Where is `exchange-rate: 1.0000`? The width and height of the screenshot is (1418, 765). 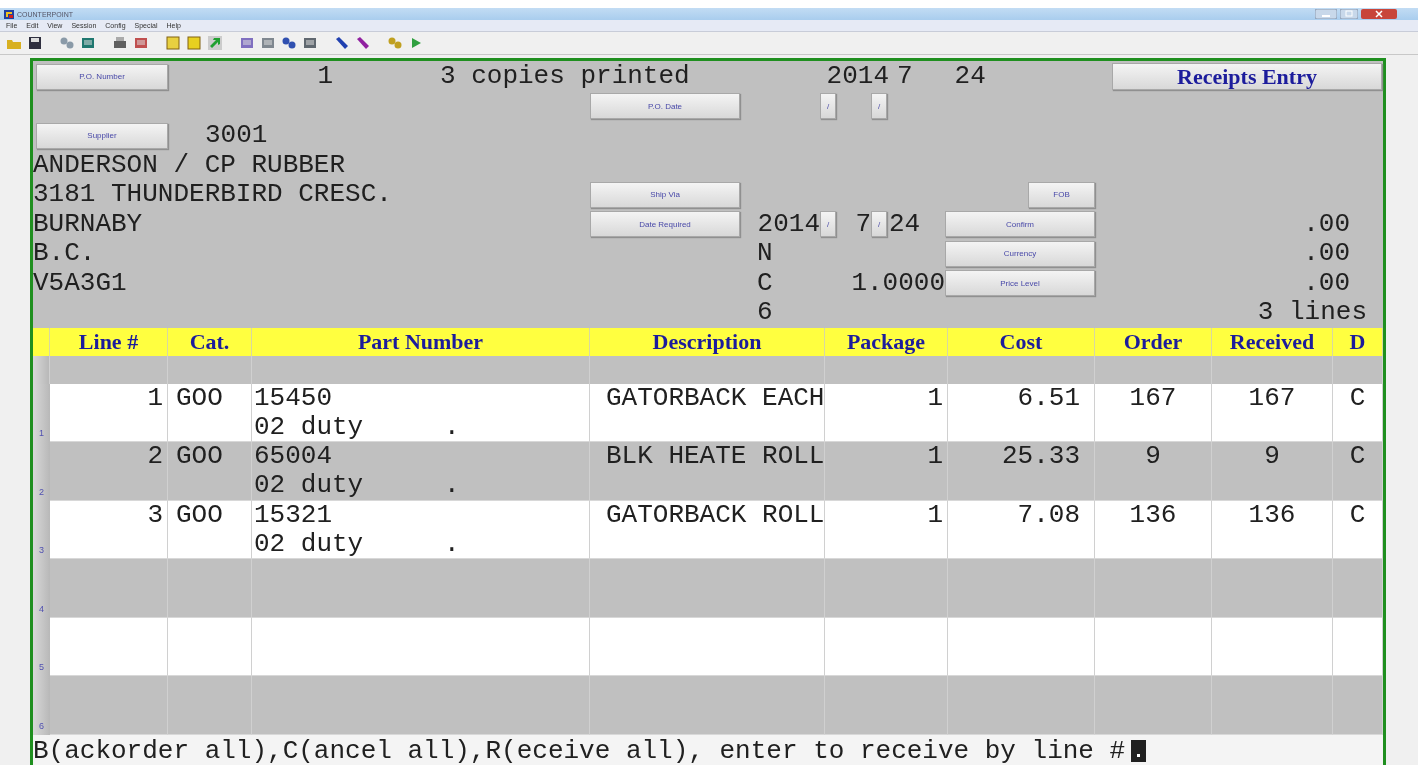 exchange-rate: 1.0000 is located at coordinates (897, 283).